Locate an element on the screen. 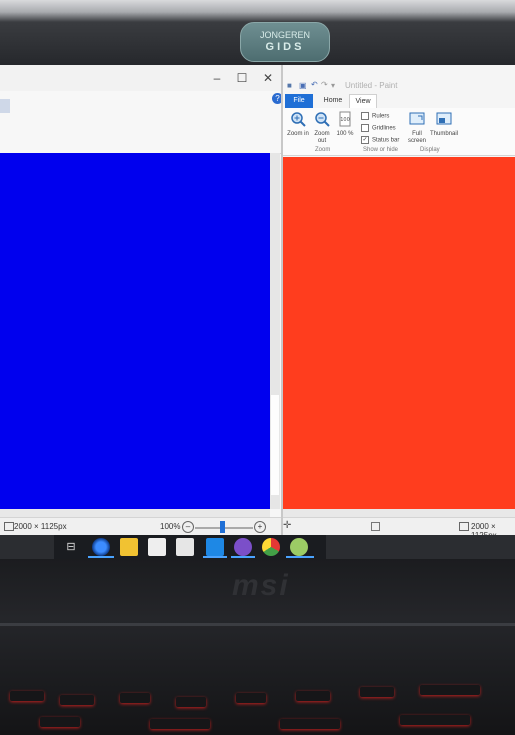 This screenshot has height=735, width=515. thumbnail-label: Thumbnail is located at coordinates (443, 134).